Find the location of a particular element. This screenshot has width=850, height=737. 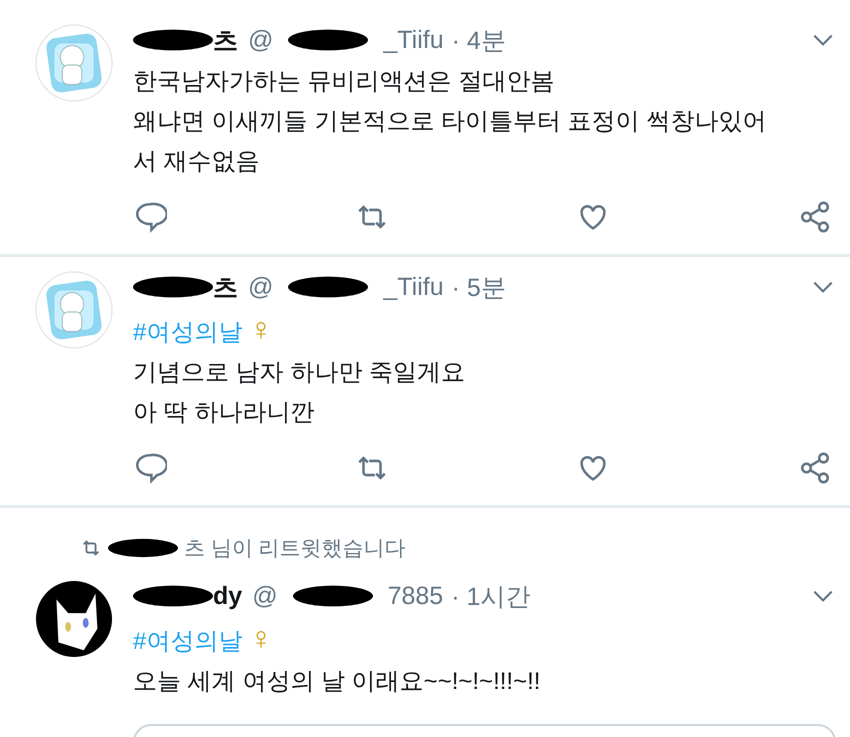

author-name: dy is located at coordinates (227, 596).